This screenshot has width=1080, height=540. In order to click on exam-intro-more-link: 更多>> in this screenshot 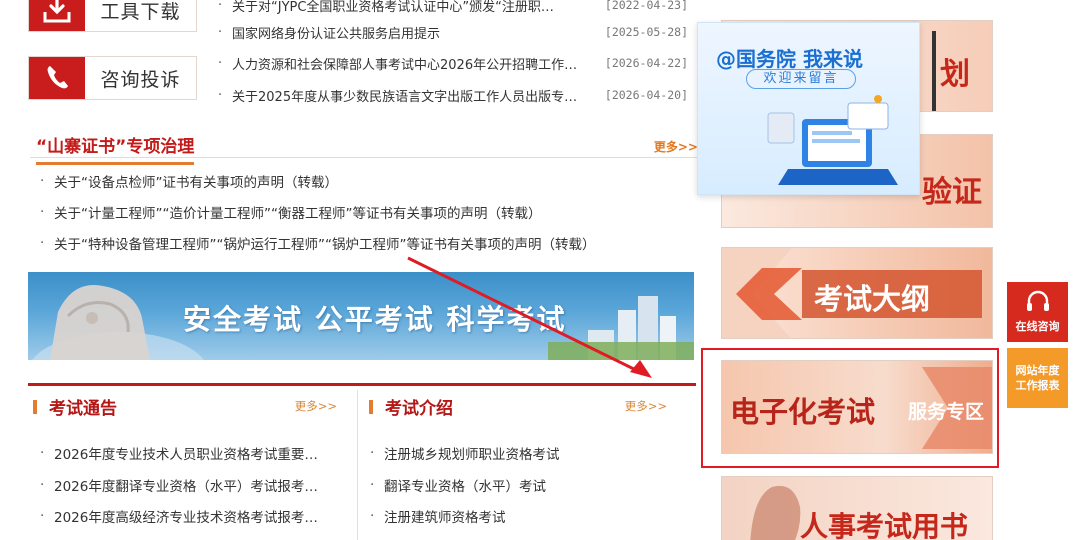, I will do `click(646, 406)`.